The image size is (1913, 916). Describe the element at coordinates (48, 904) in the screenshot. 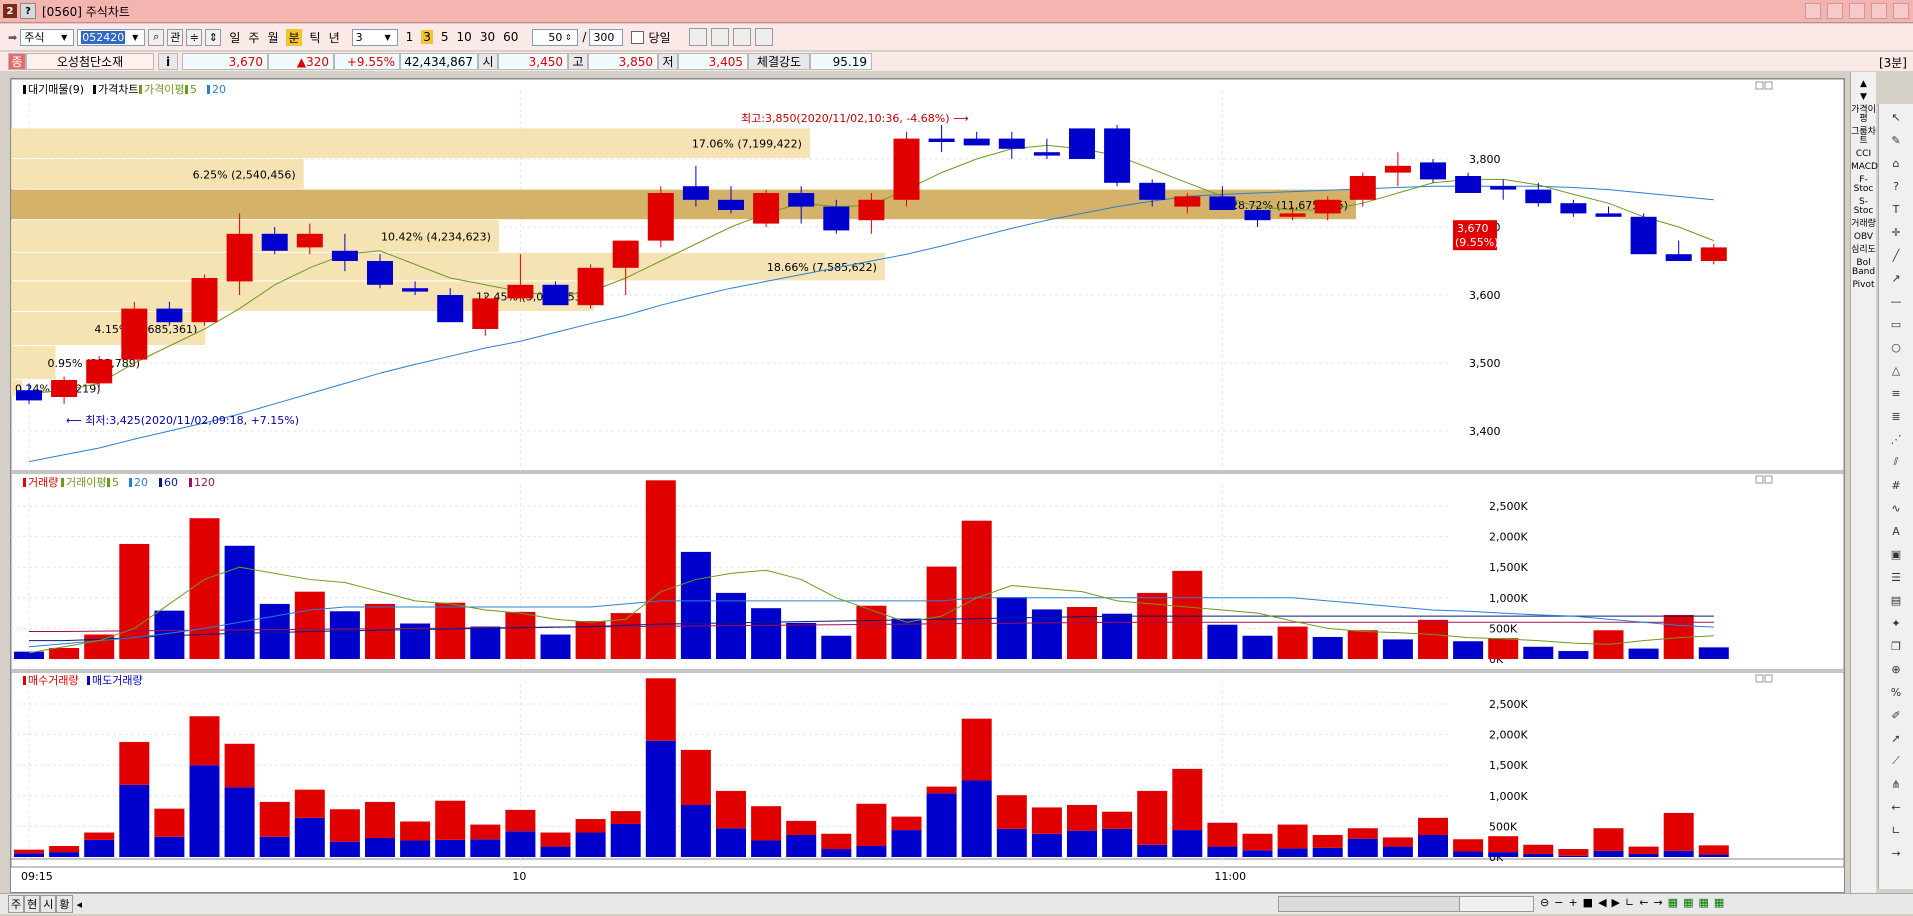

I see `tab-si: 시` at that location.